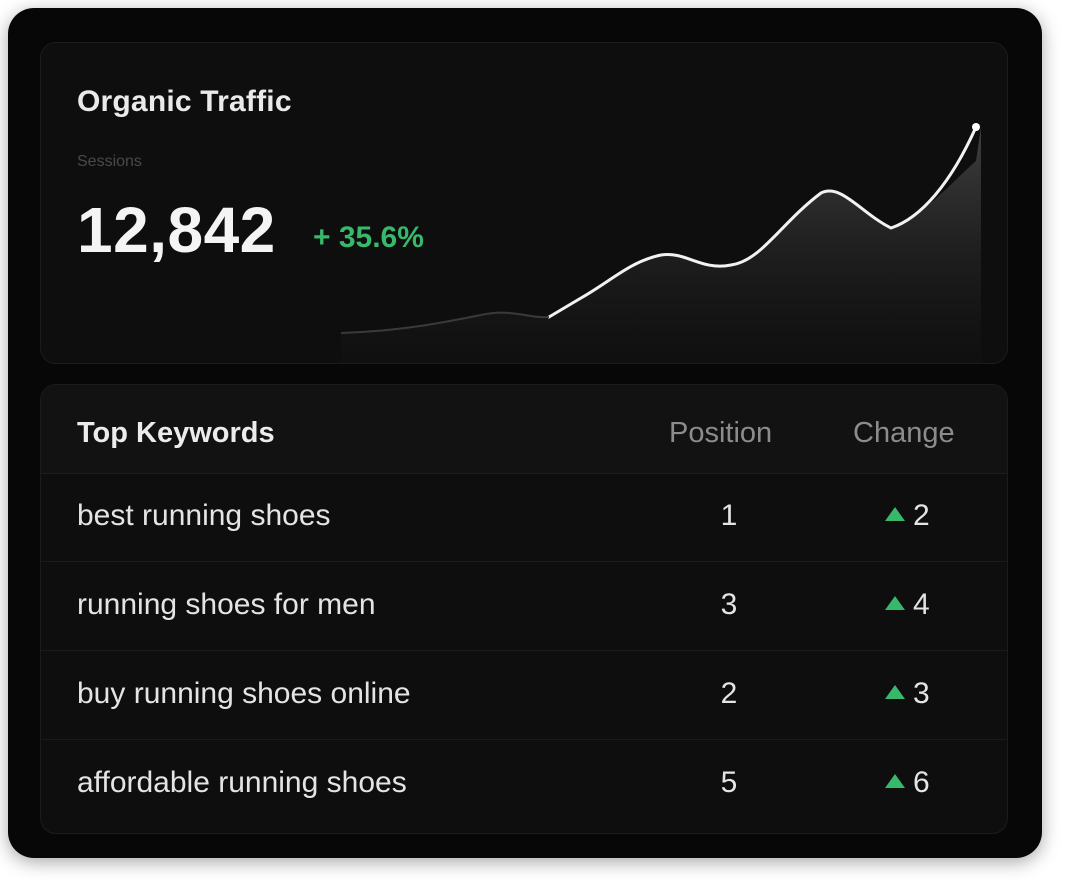 The width and height of the screenshot is (1076, 880). Describe the element at coordinates (729, 604) in the screenshot. I see `keyword-position: 3` at that location.